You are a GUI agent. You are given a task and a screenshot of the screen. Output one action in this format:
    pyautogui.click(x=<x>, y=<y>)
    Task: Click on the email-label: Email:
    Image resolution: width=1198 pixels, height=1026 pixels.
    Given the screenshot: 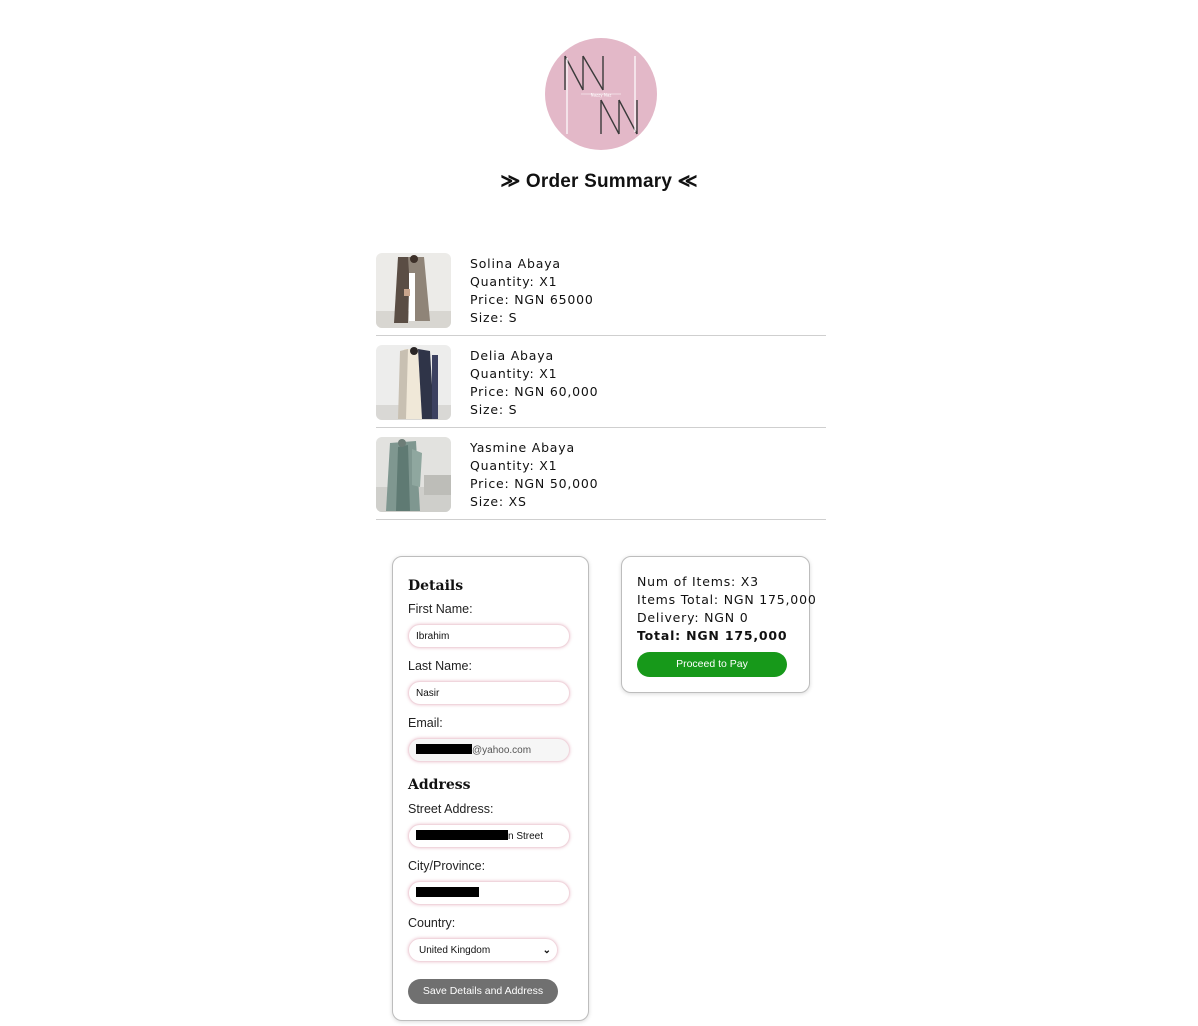 What is the action you would take?
    pyautogui.click(x=425, y=723)
    